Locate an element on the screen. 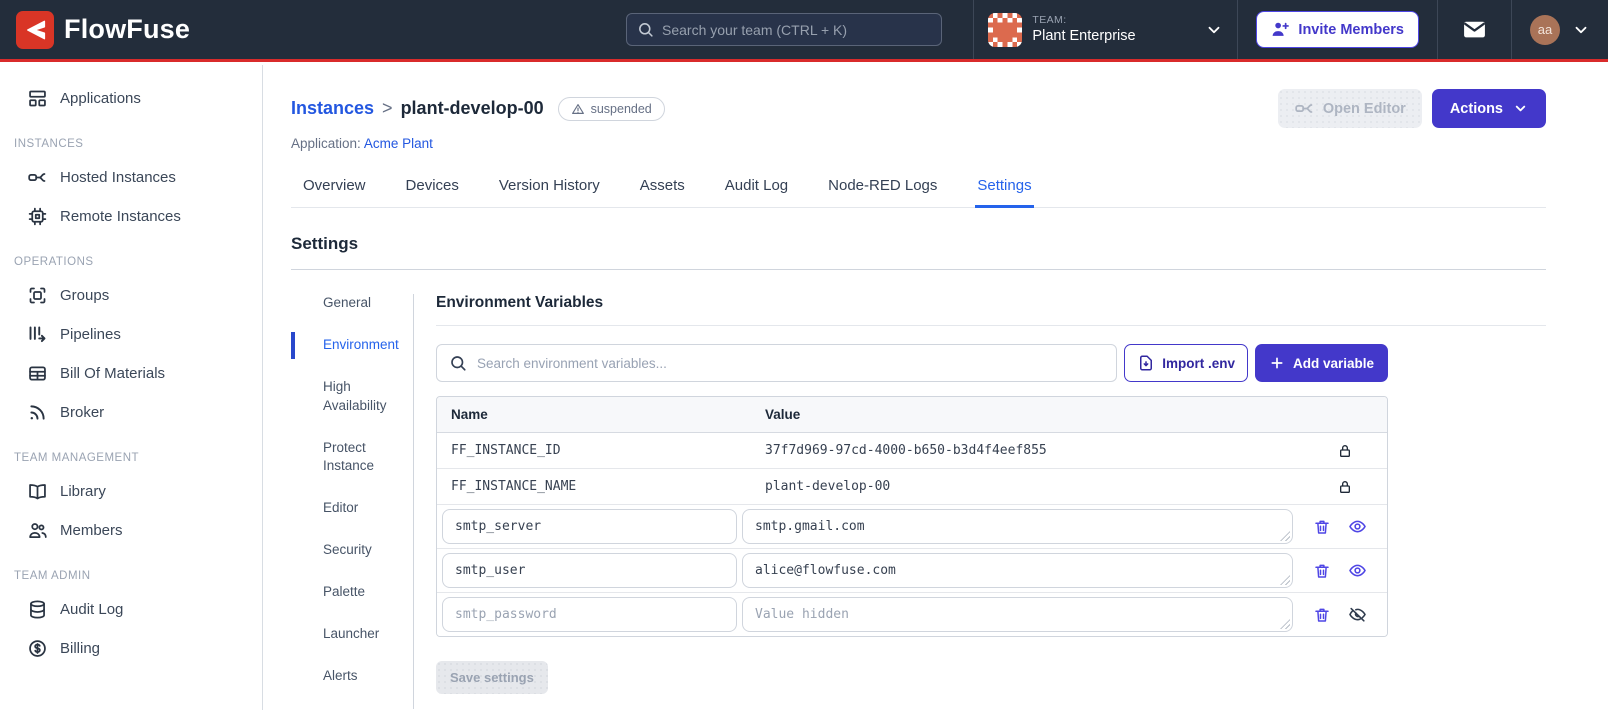 The height and width of the screenshot is (710, 1608). tab-audit-log: Audit Log is located at coordinates (756, 188).